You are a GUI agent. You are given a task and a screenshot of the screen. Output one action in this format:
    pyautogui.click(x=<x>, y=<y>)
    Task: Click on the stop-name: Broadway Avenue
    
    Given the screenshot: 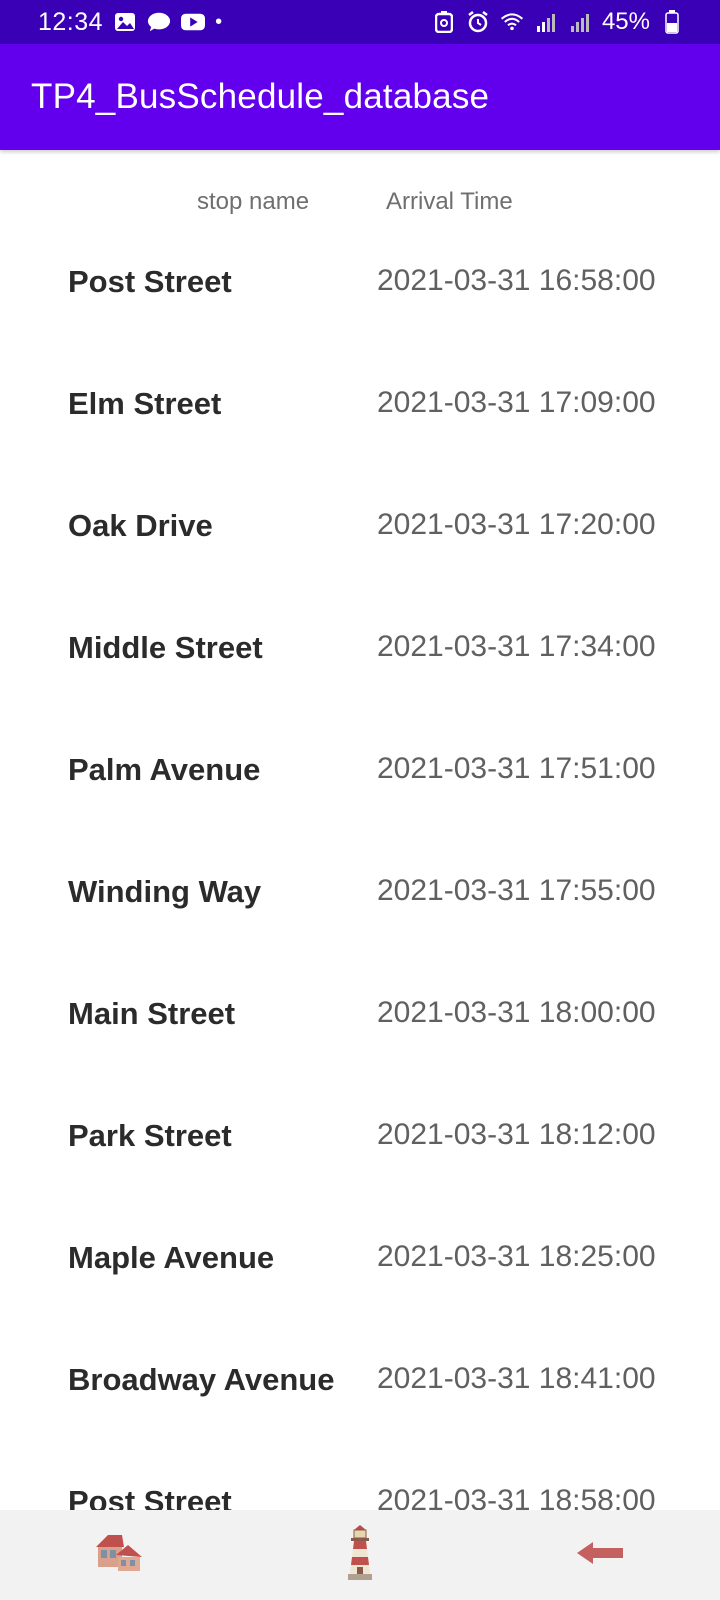 What is the action you would take?
    pyautogui.click(x=201, y=1379)
    